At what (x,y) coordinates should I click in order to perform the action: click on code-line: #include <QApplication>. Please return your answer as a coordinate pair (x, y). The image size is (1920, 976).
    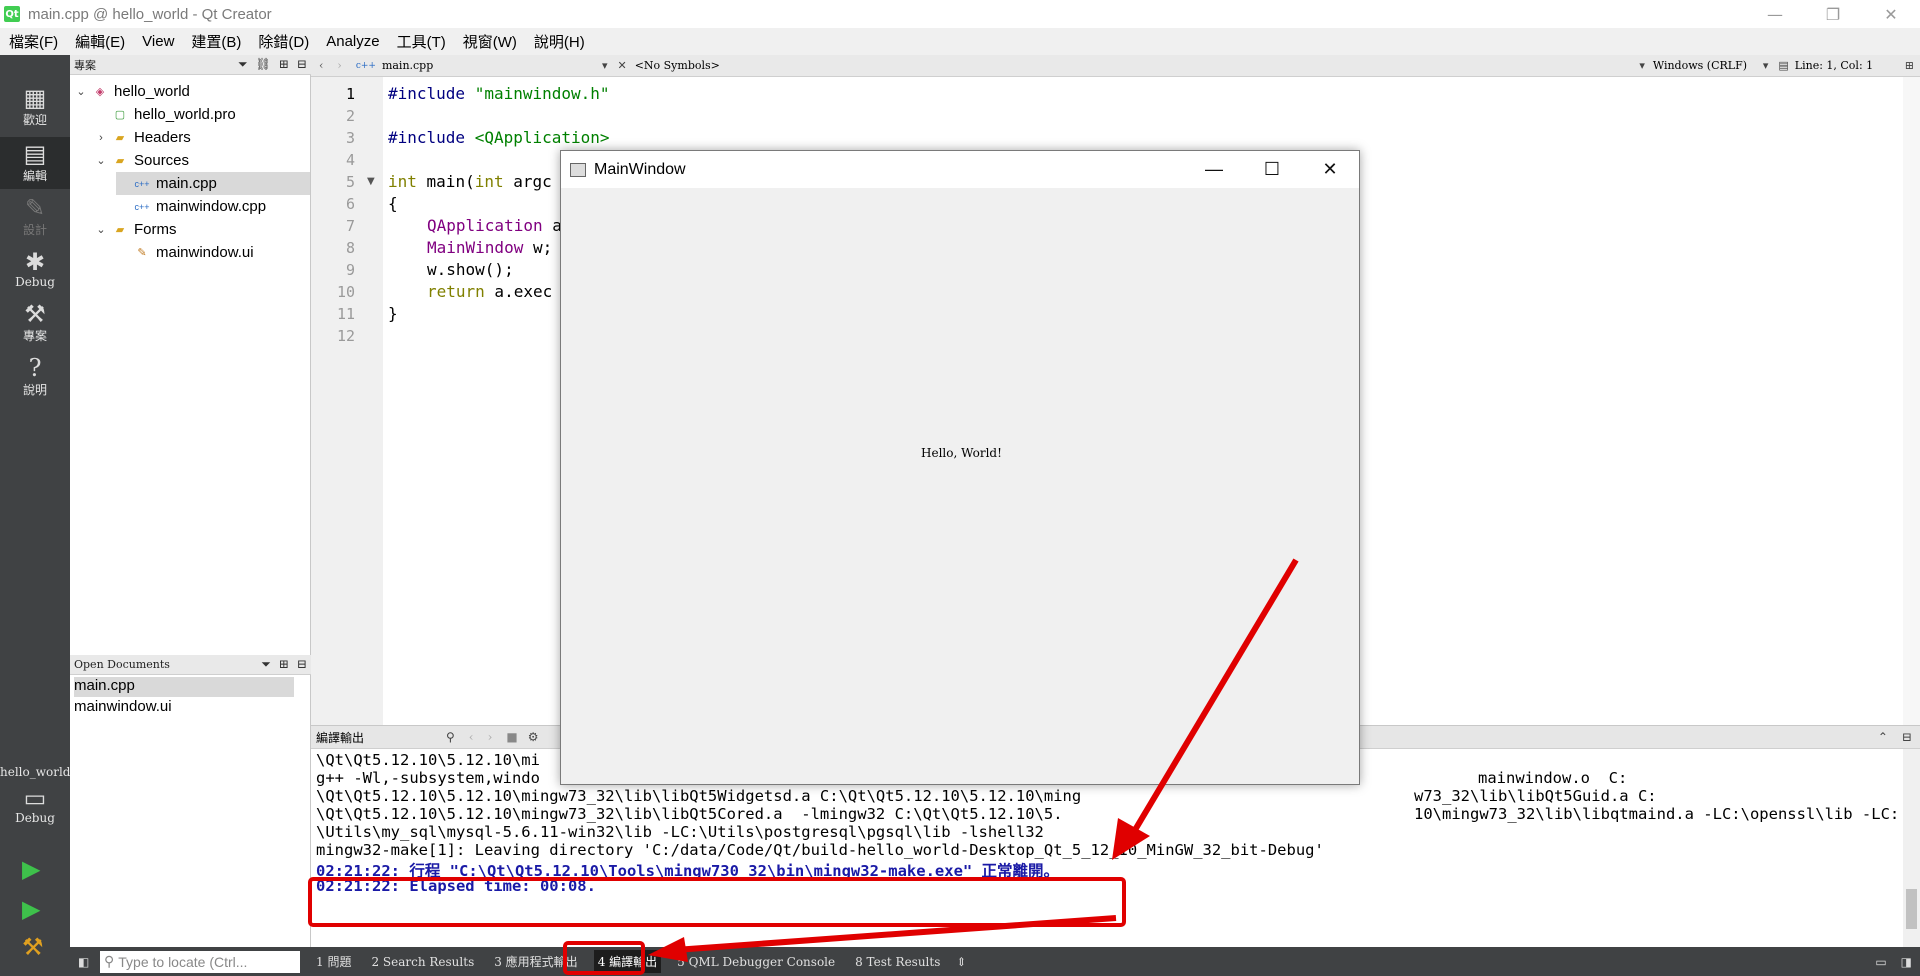
    Looking at the image, I should click on (499, 137).